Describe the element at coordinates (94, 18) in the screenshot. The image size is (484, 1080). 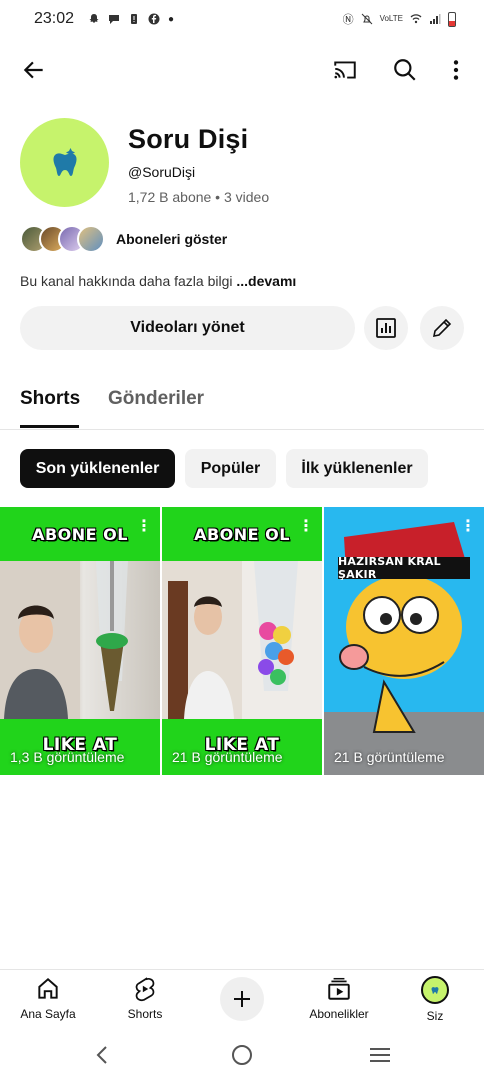
I see `snapchat-icon` at that location.